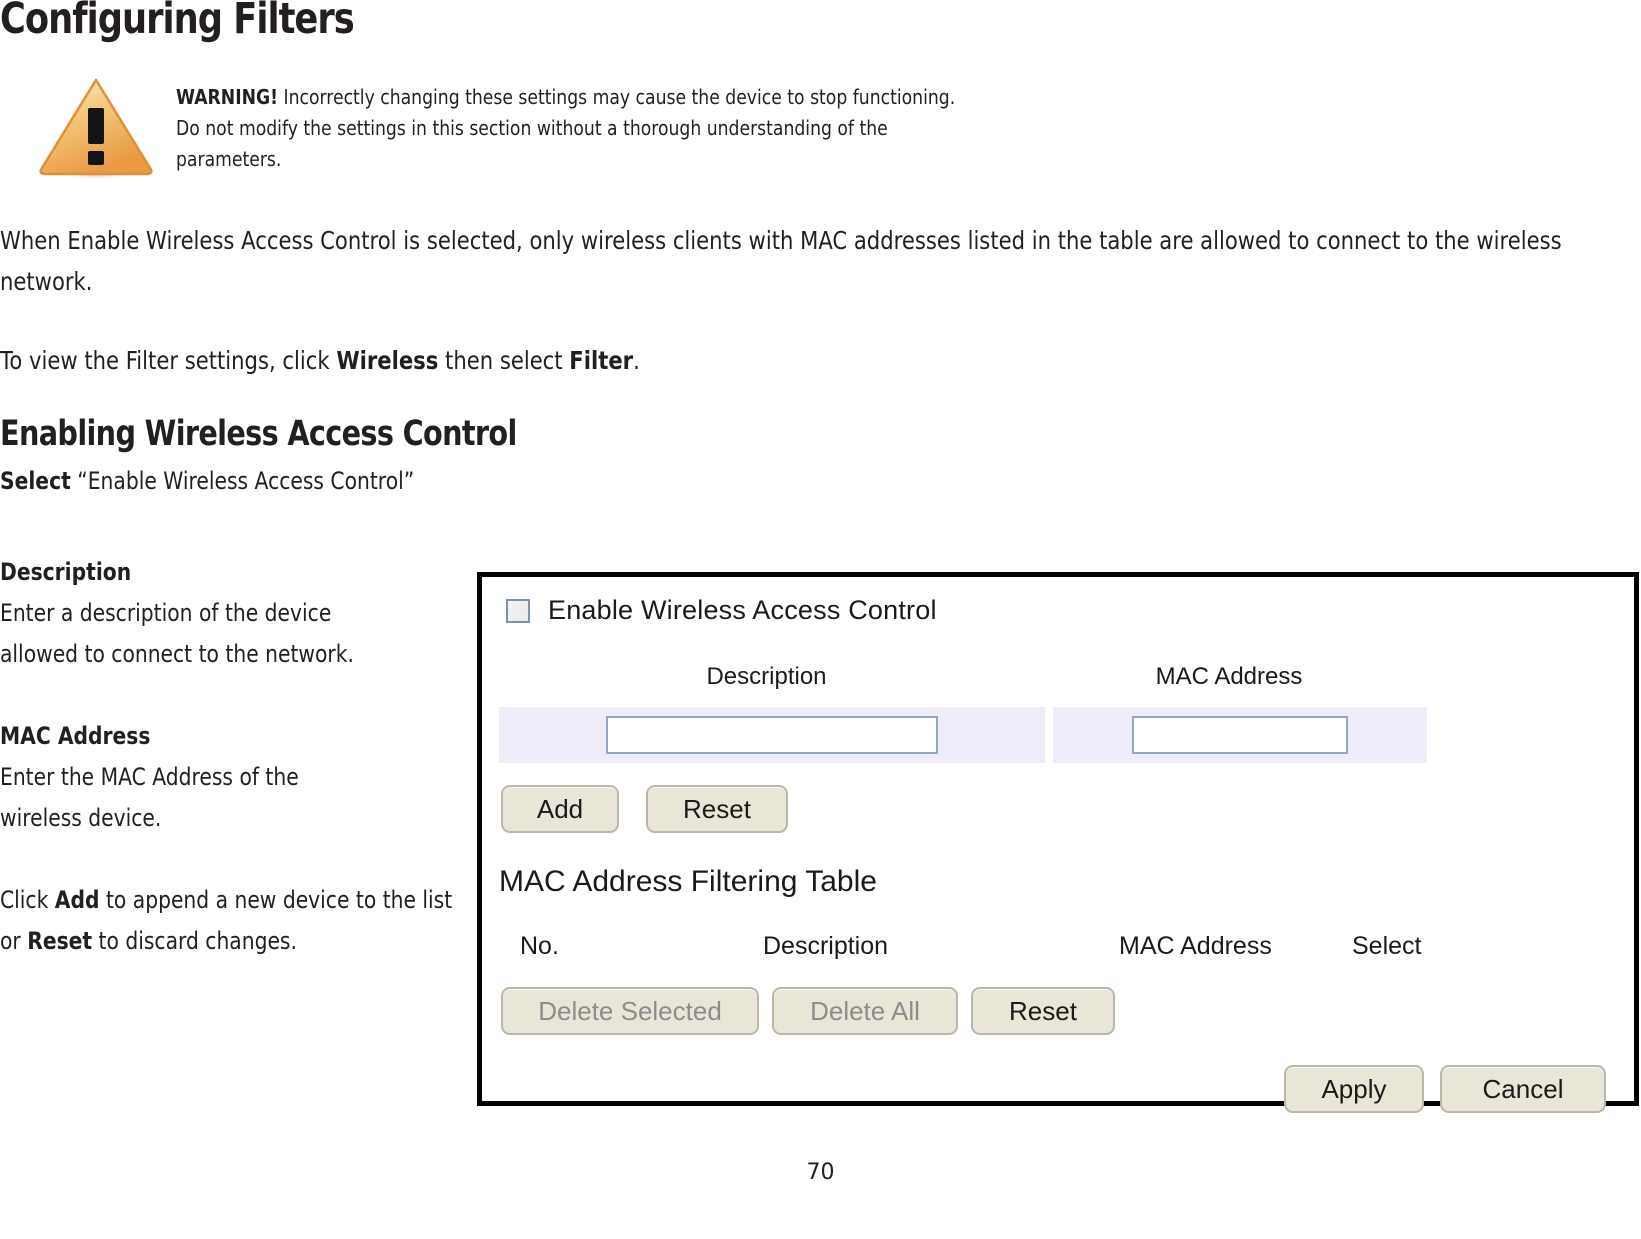 Image resolution: width=1641 pixels, height=1239 pixels. I want to click on desc-field-line1: Enter a description of the device, so click(166, 613).